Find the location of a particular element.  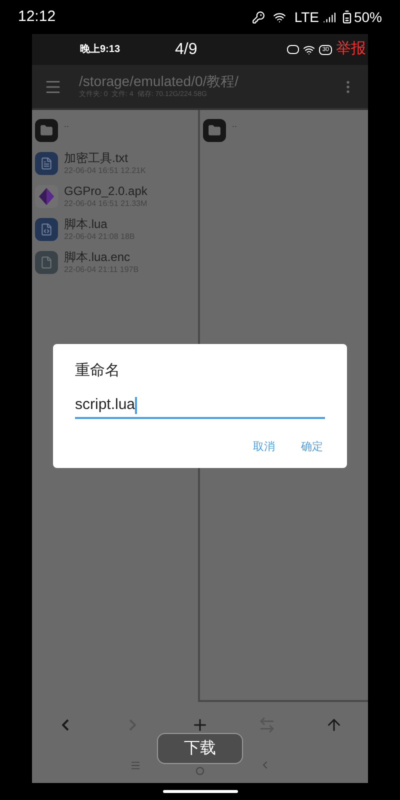

key-icon is located at coordinates (259, 17).